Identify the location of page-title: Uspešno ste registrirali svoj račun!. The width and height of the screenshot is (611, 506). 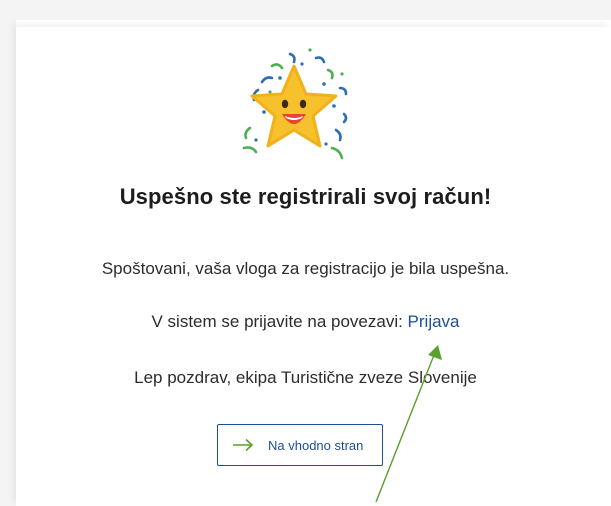
(305, 196).